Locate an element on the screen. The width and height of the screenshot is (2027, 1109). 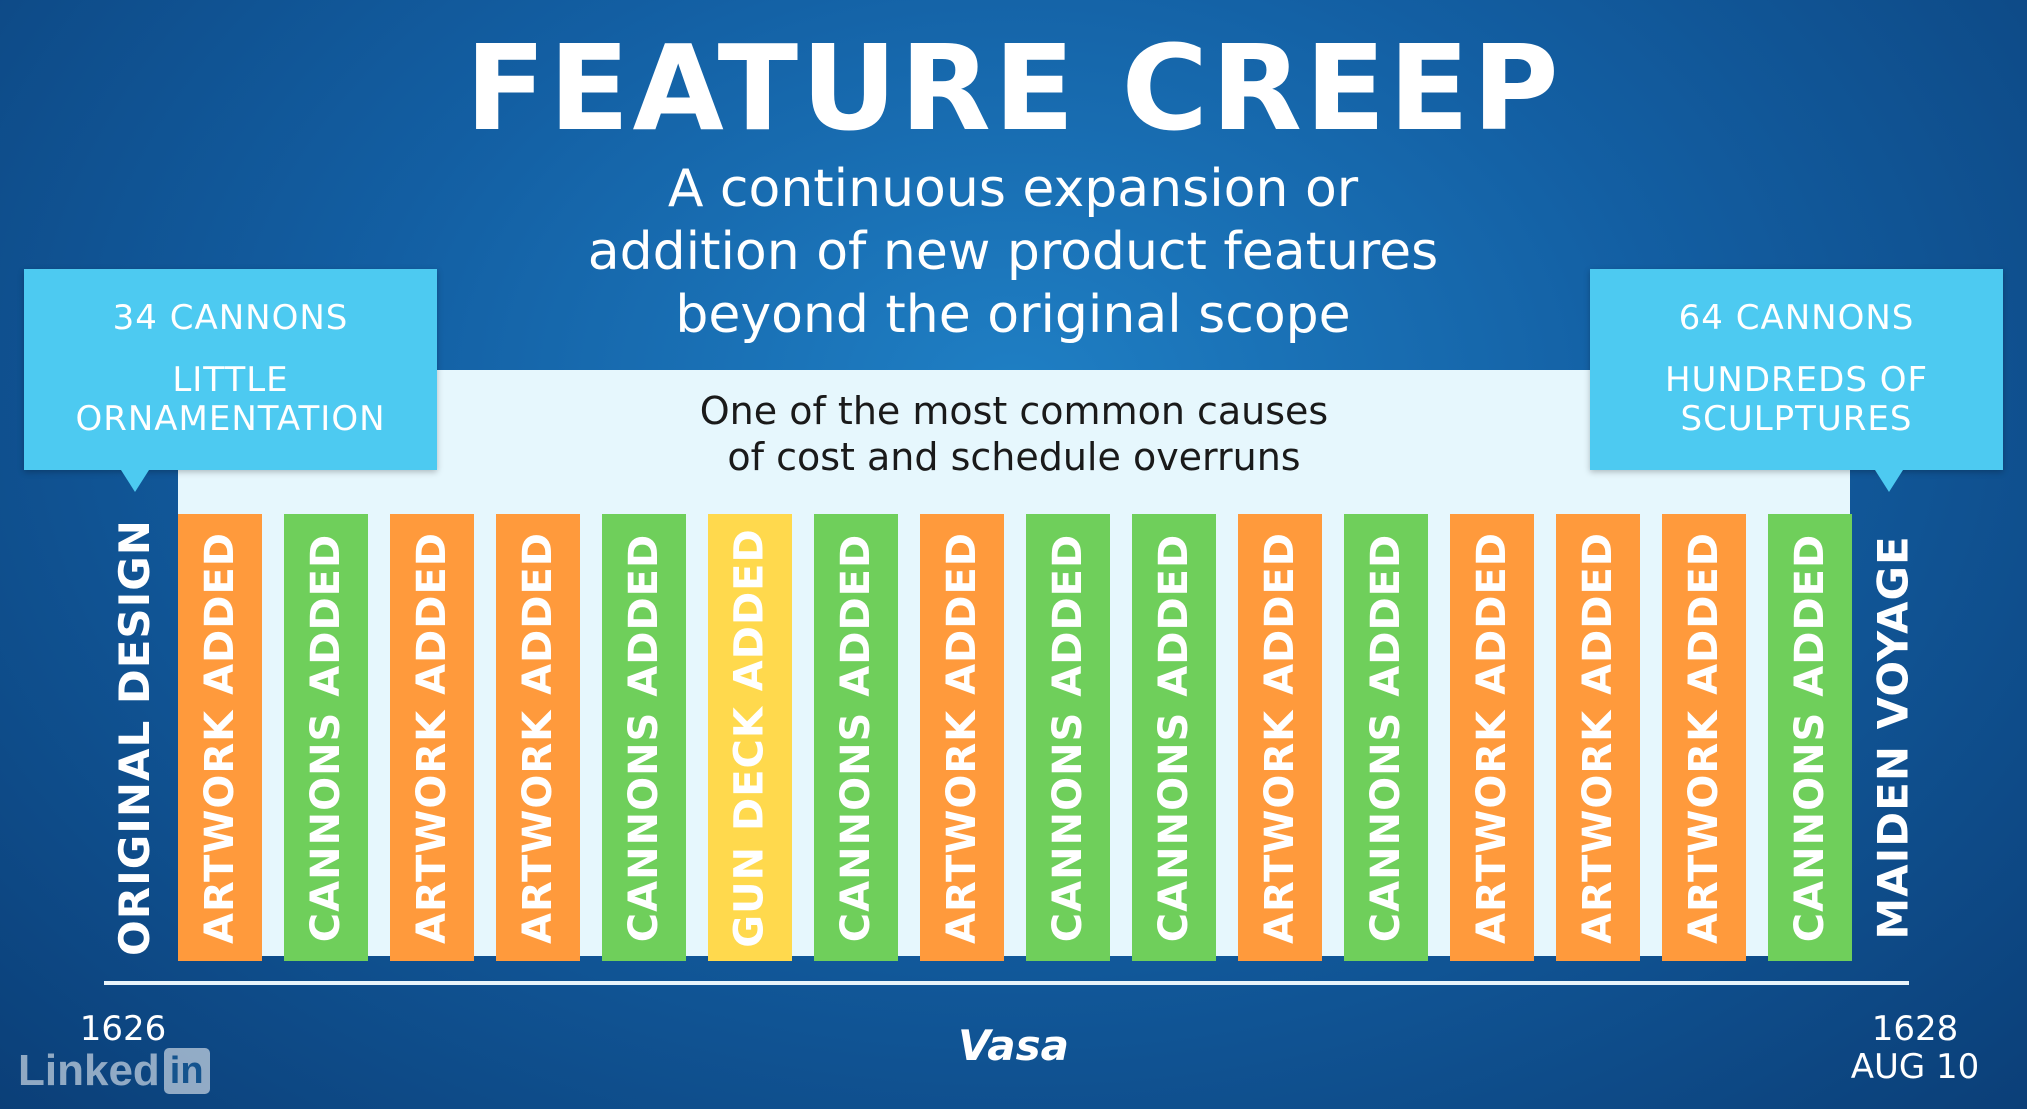
change-bar-label: GUN DECK ADDED is located at coordinates (750, 737).